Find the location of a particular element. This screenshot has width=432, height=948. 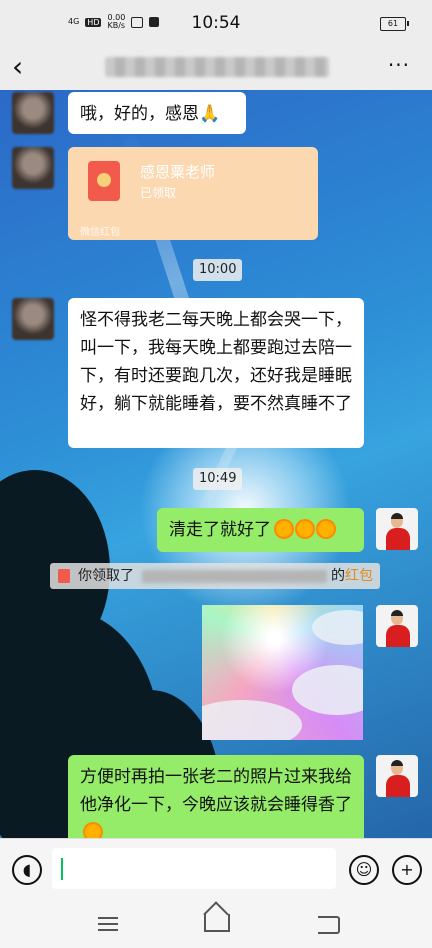

message-bubble: 哦，好的，感恩🙏 is located at coordinates (157, 113).